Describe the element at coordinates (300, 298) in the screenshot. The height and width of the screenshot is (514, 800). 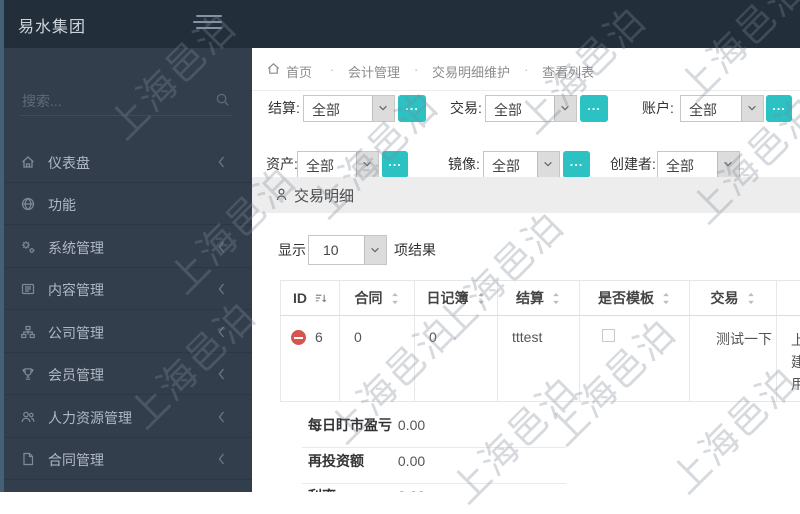
I see `column-header-label: ID` at that location.